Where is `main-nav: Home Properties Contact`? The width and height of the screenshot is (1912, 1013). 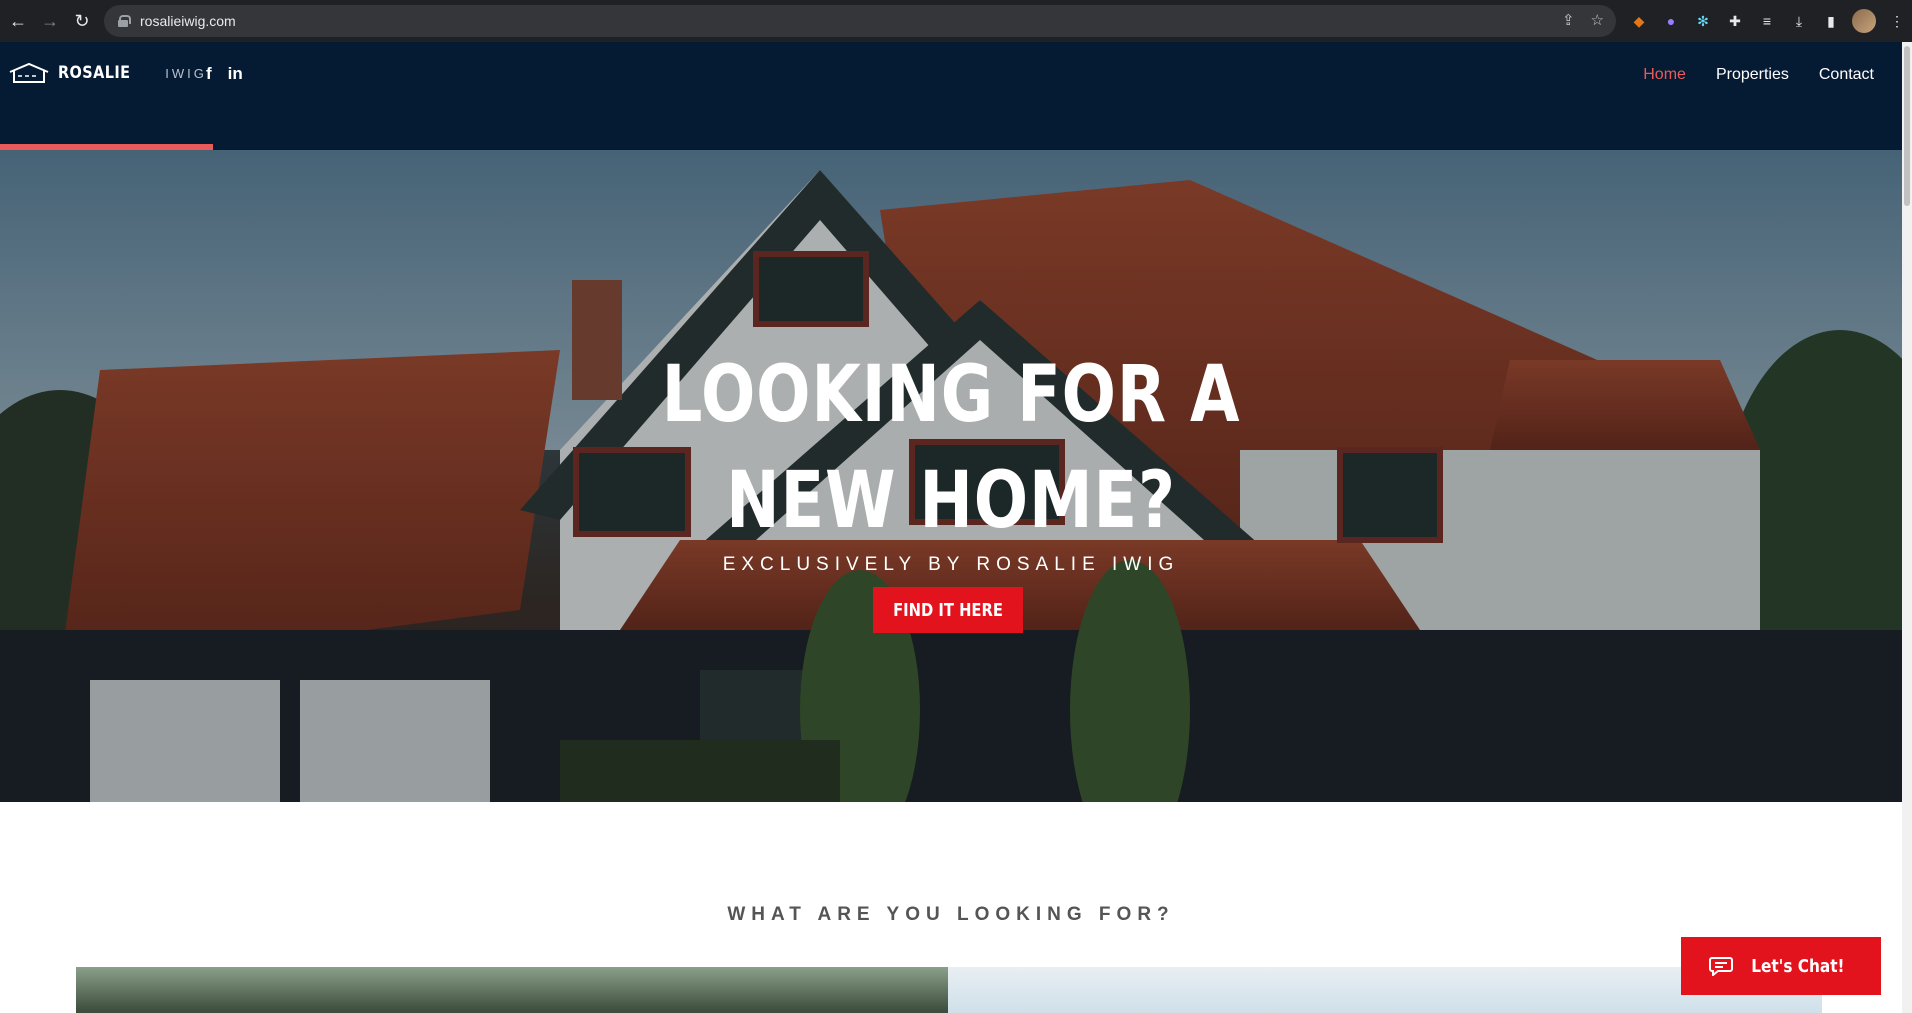 main-nav: Home Properties Contact is located at coordinates (1758, 75).